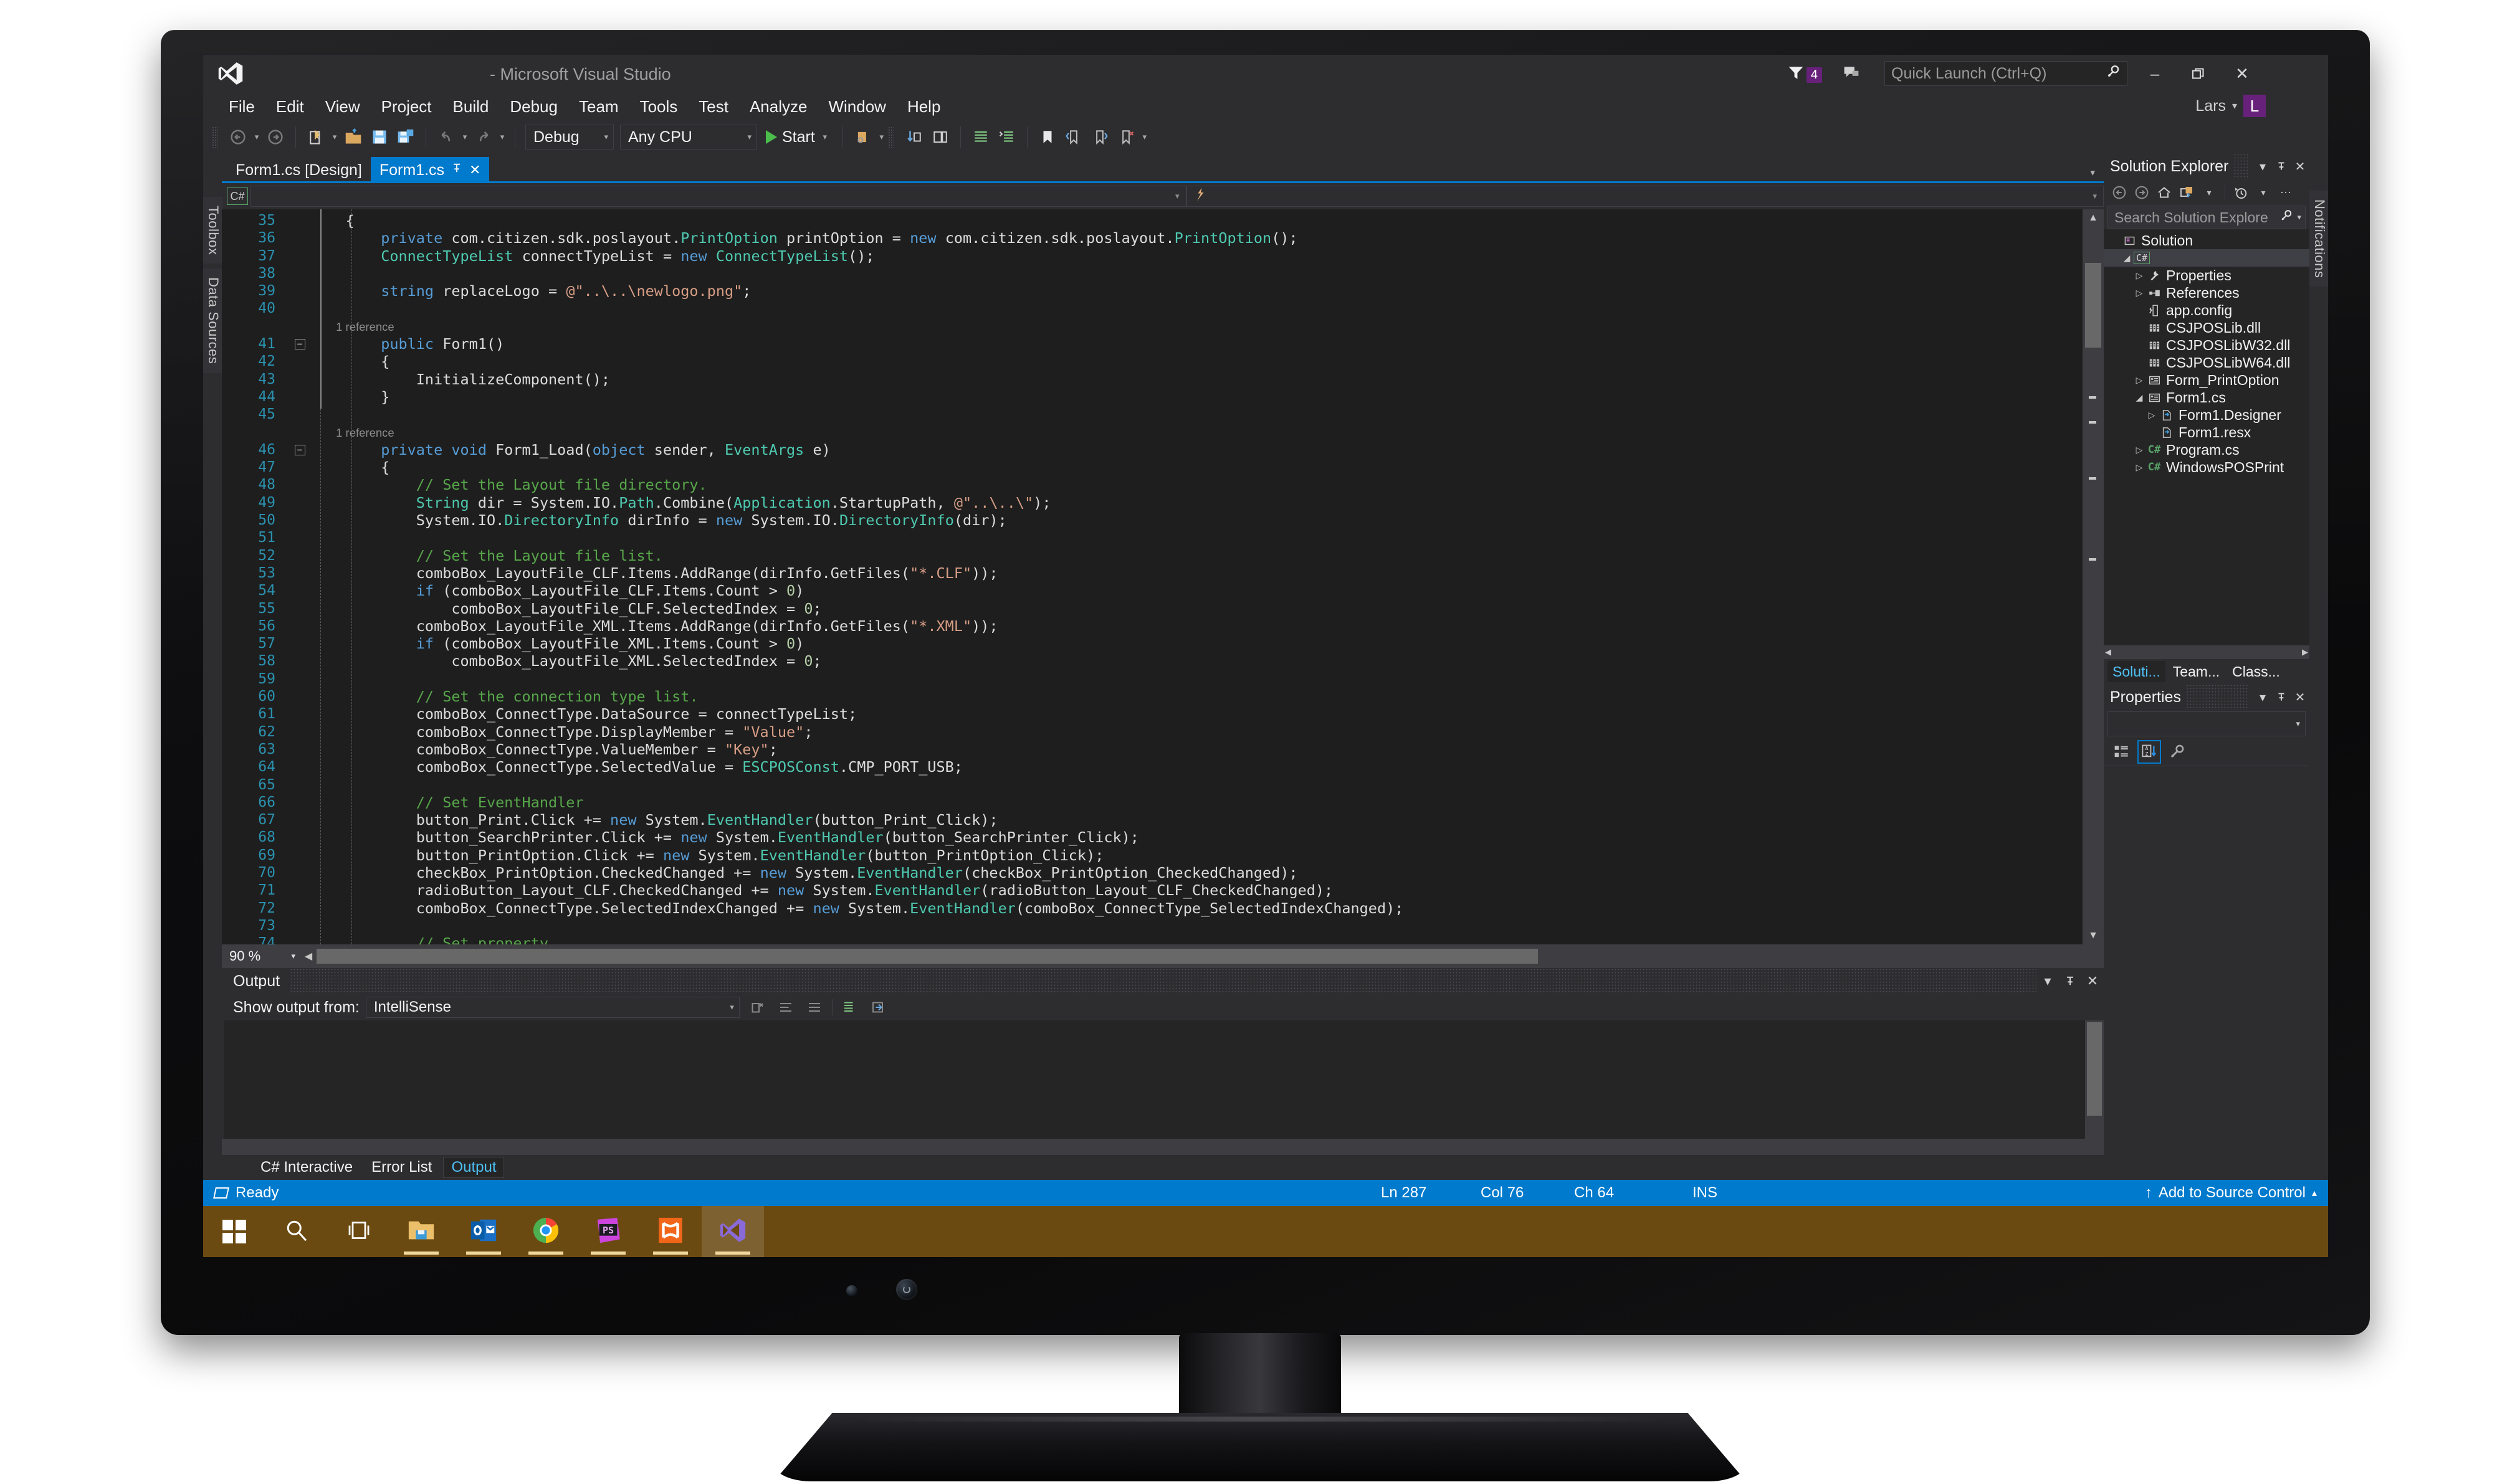  I want to click on editor-vertical-scrollbar: ▲ ▼, so click(2093, 576).